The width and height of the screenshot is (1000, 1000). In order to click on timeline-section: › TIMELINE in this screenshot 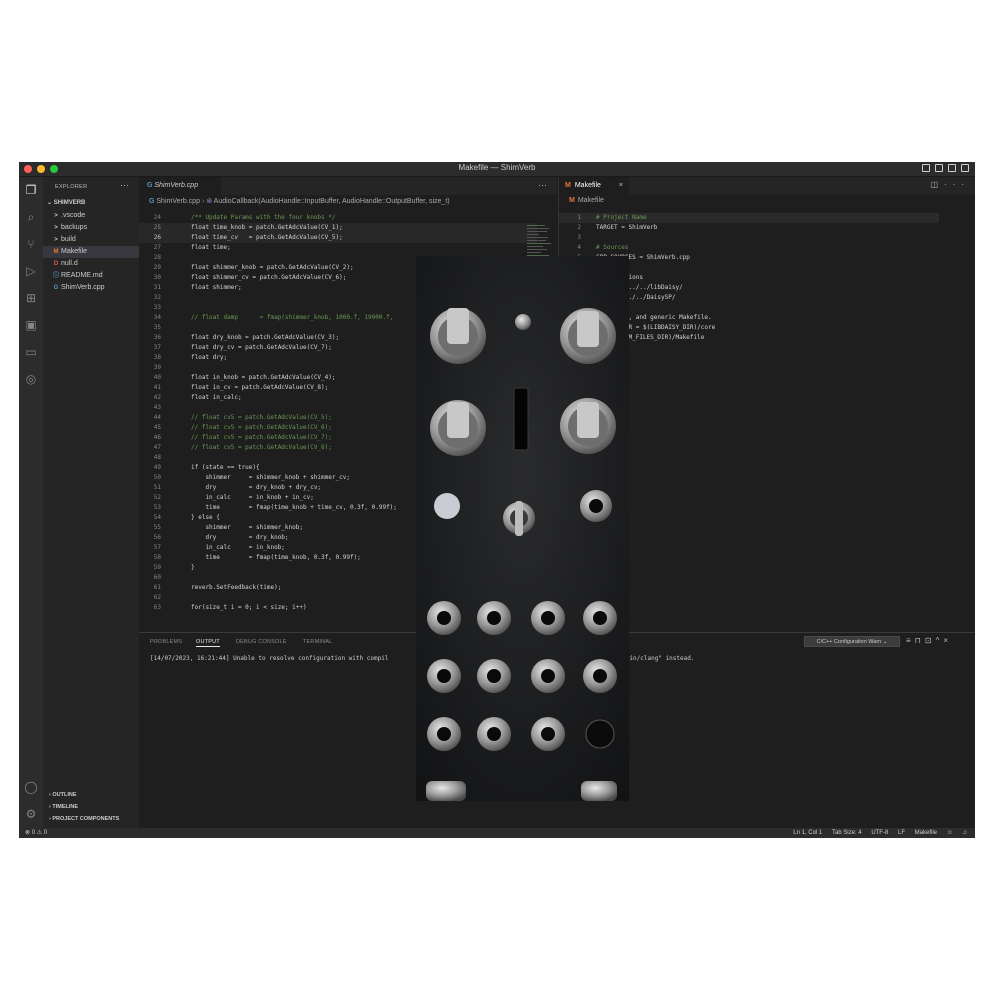, I will do `click(63, 807)`.